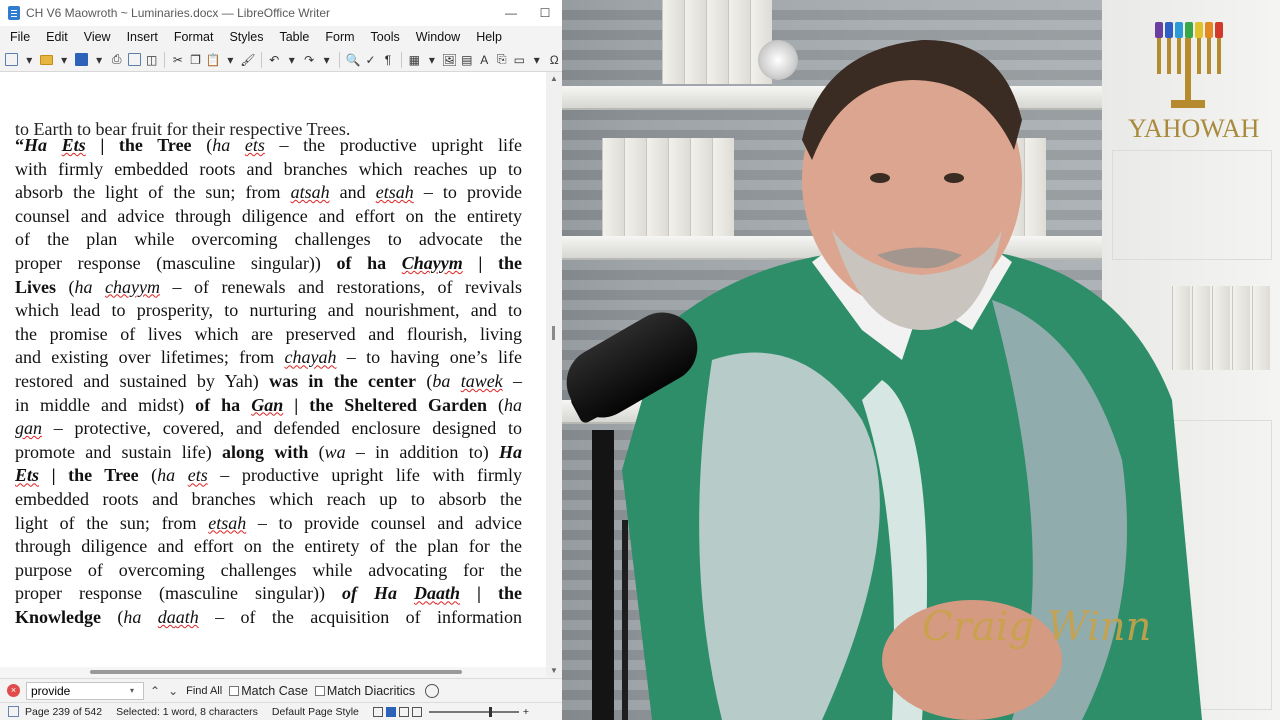 Image resolution: width=1280 pixels, height=720 pixels. What do you see at coordinates (519, 60) in the screenshot?
I see `insert-field-icon: ▭` at bounding box center [519, 60].